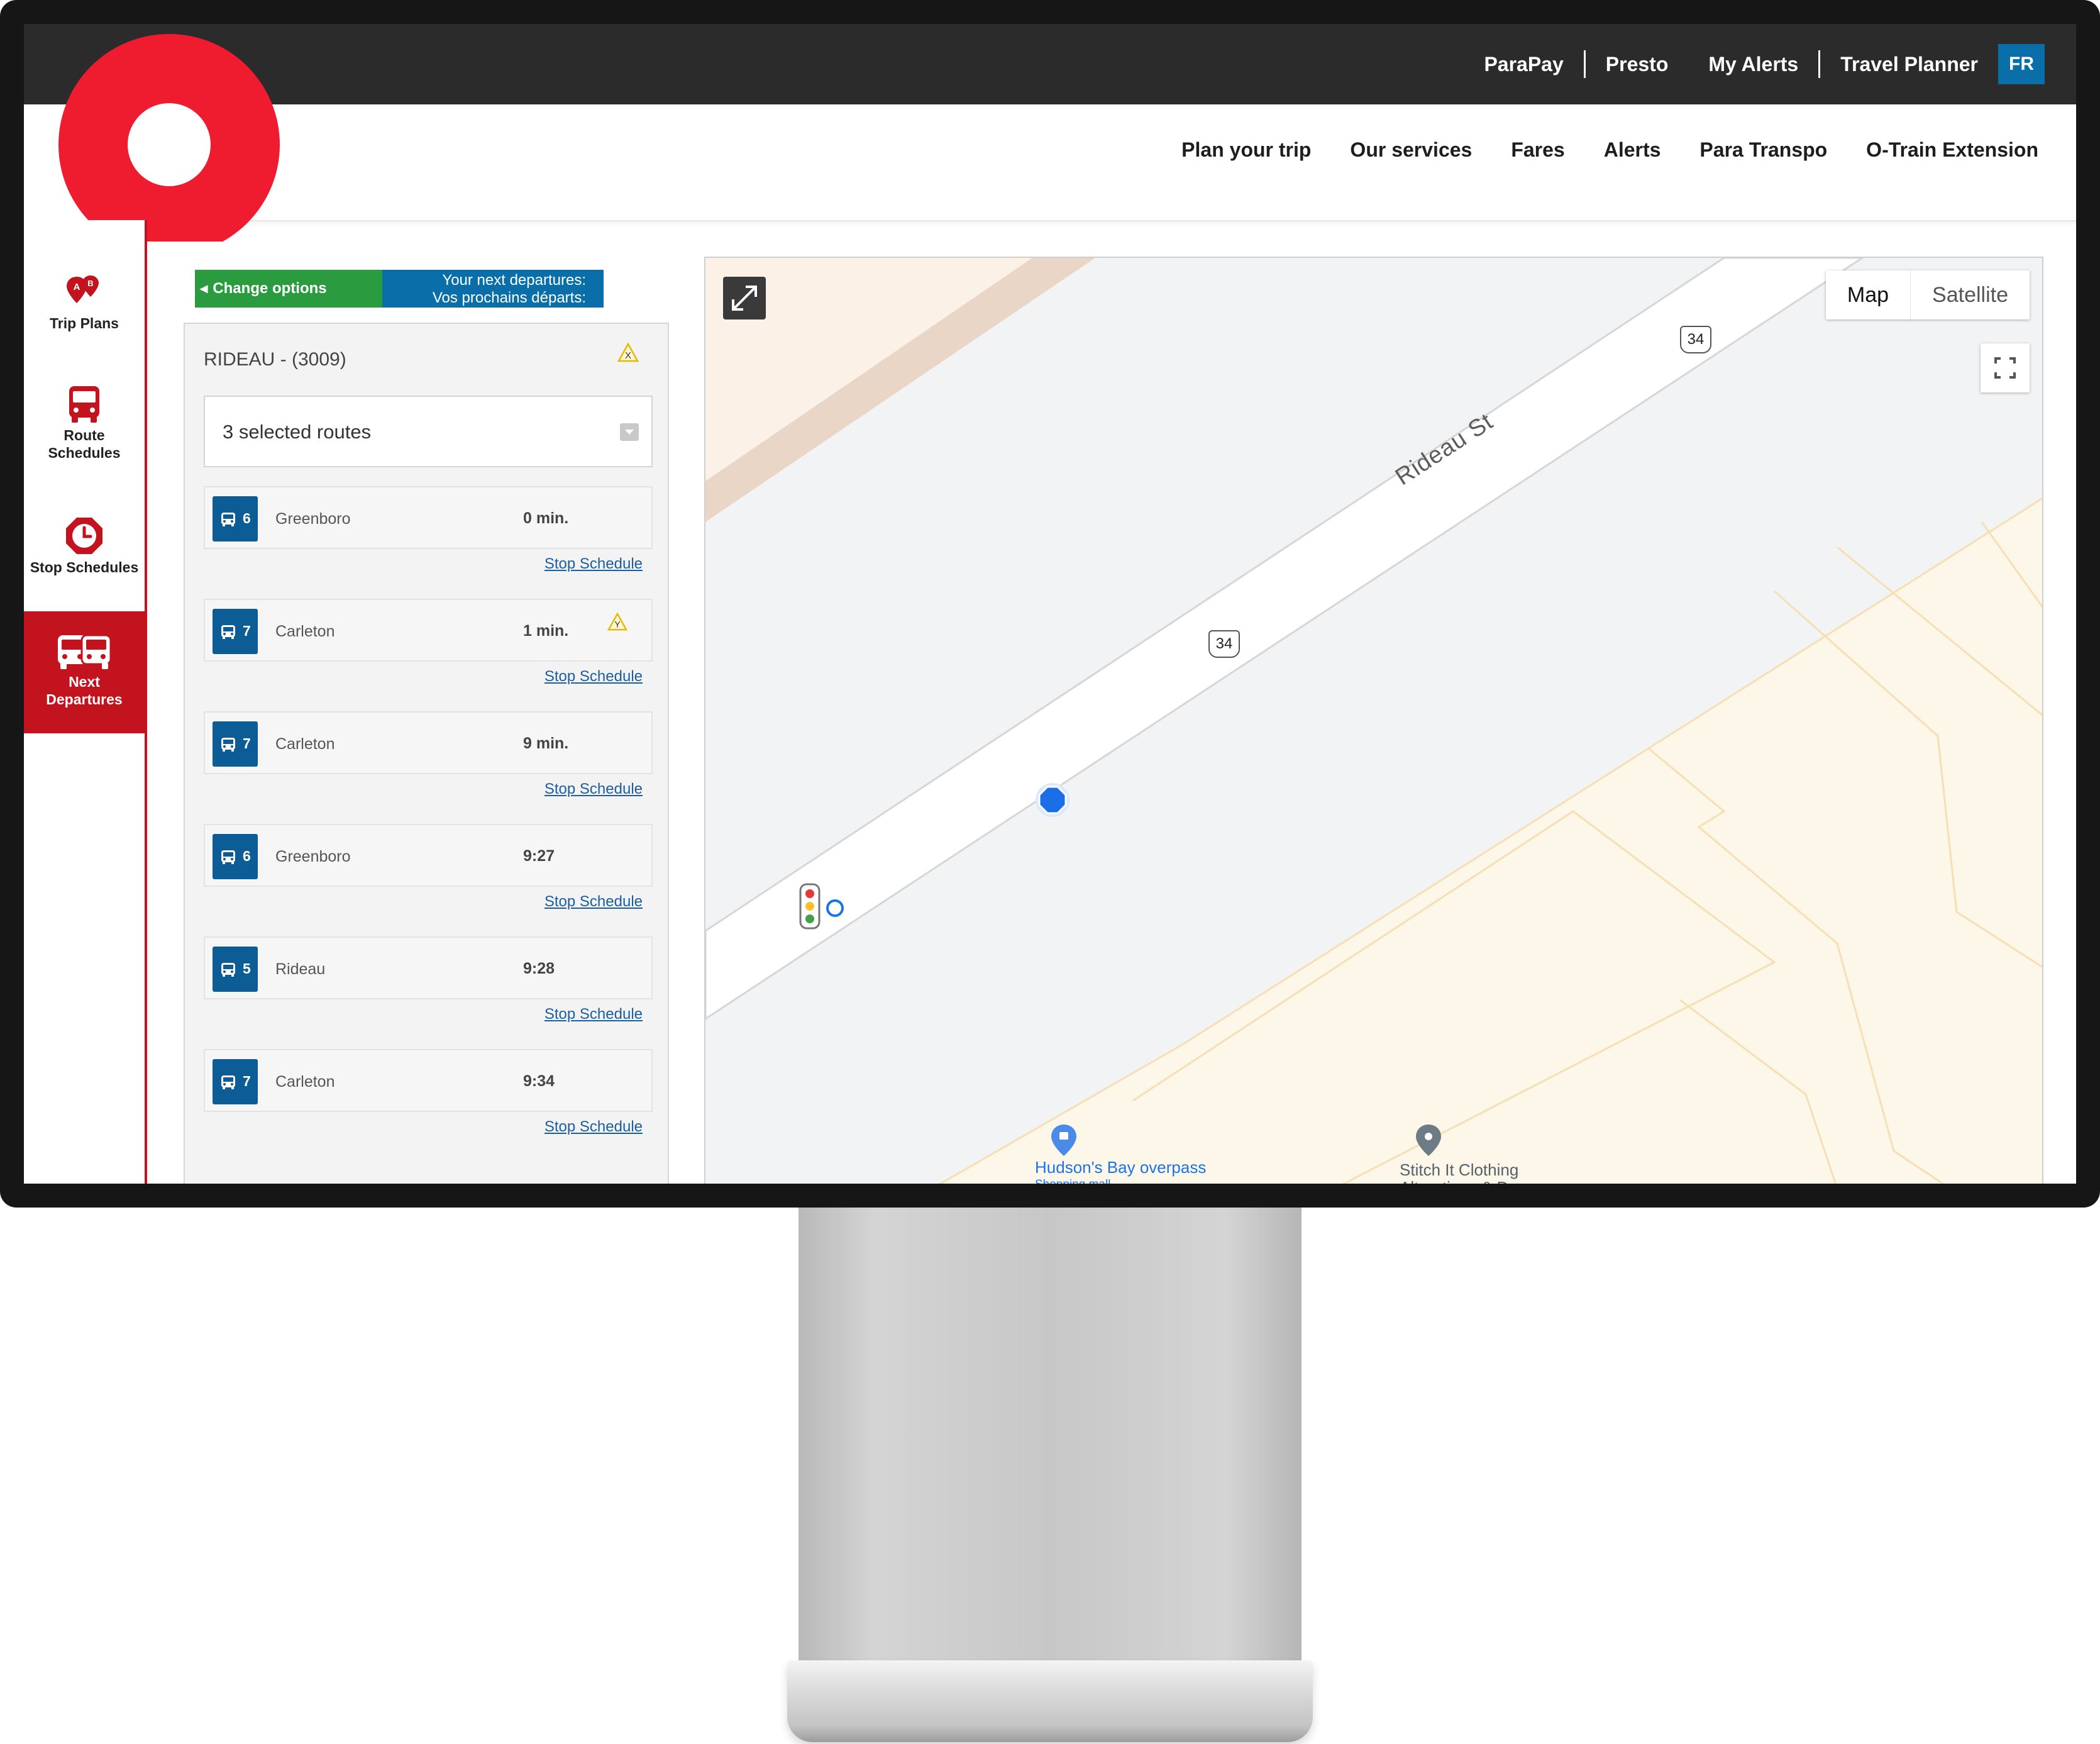 Image resolution: width=2100 pixels, height=1744 pixels. What do you see at coordinates (509, 297) in the screenshot?
I see `next-departures-label-fr: Vos prochains départs:` at bounding box center [509, 297].